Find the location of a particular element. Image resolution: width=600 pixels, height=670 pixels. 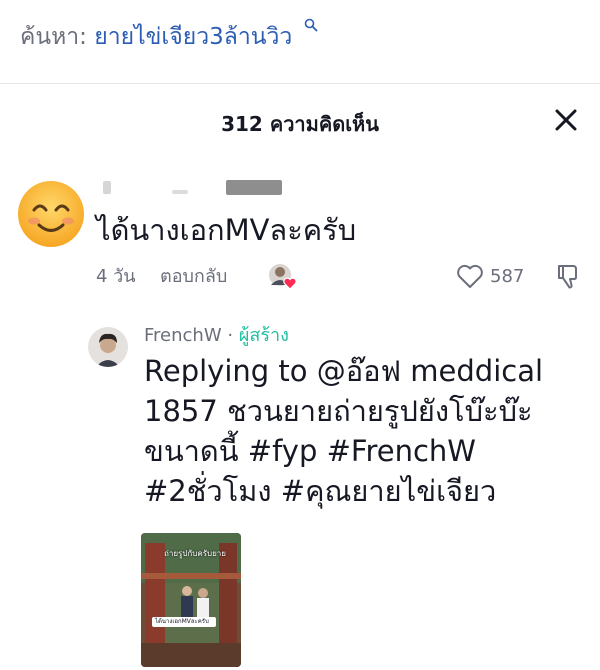

creator-avatar is located at coordinates (108, 347).